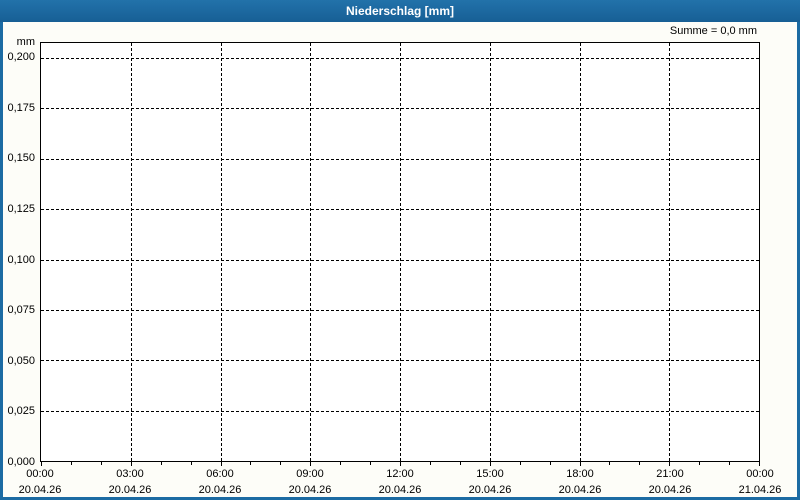 The height and width of the screenshot is (500, 800). Describe the element at coordinates (220, 474) in the screenshot. I see `x-time-label: 06:00` at that location.